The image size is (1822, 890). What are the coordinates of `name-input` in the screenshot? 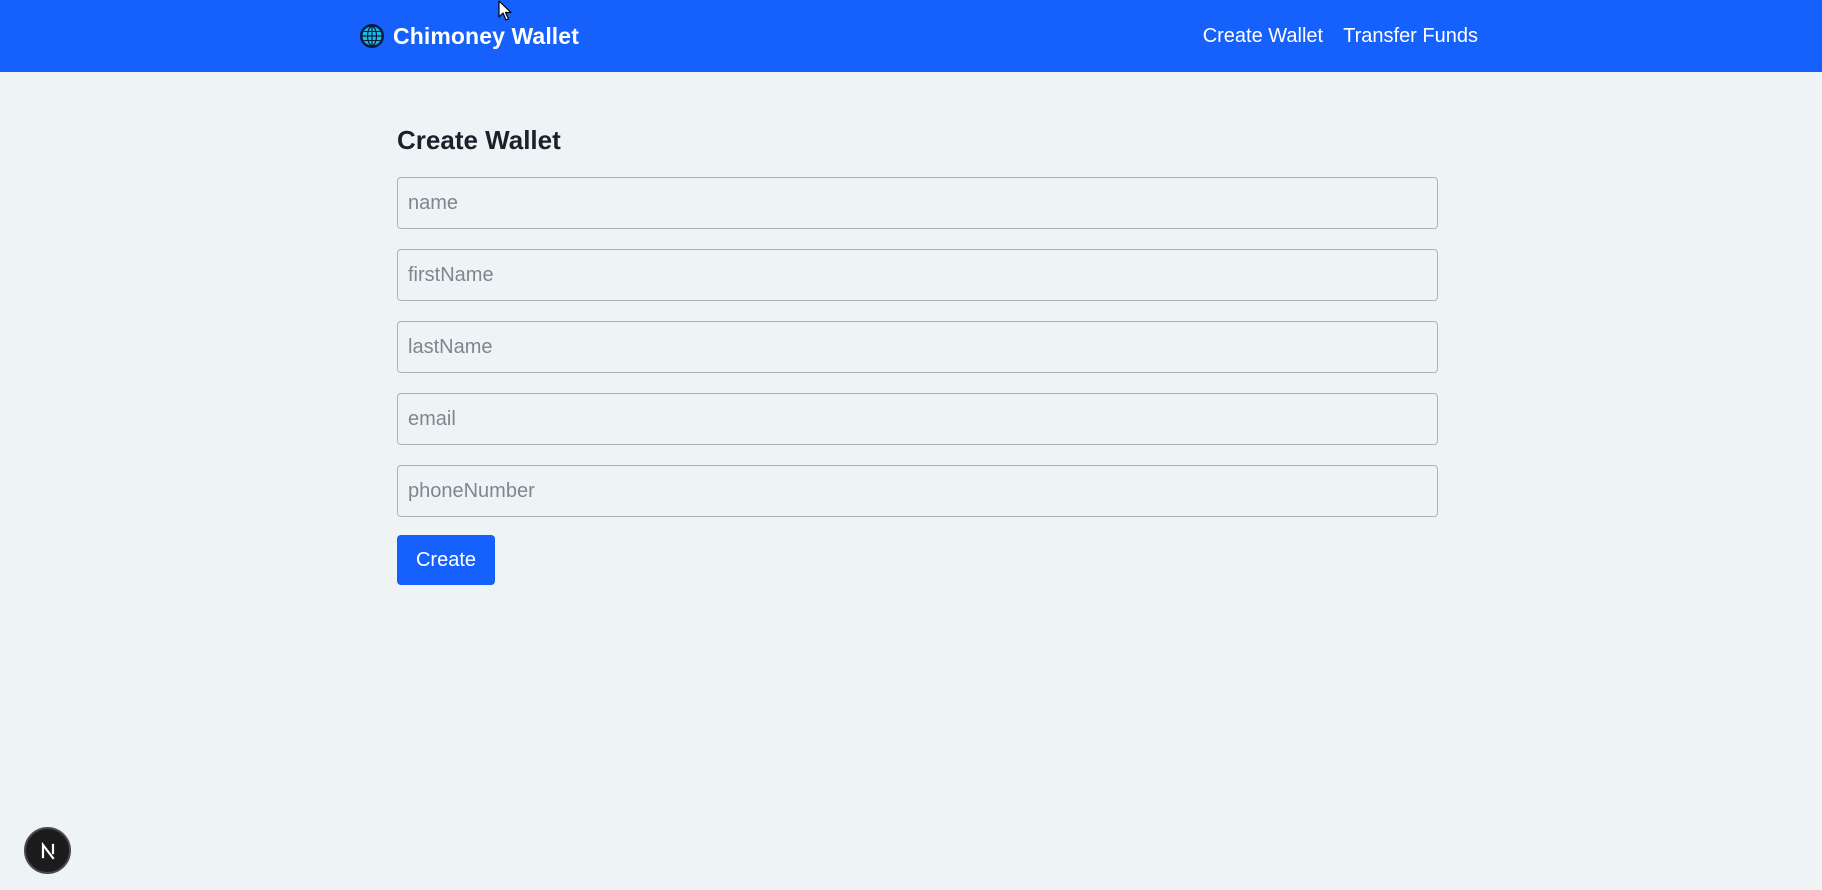 It's located at (917, 203).